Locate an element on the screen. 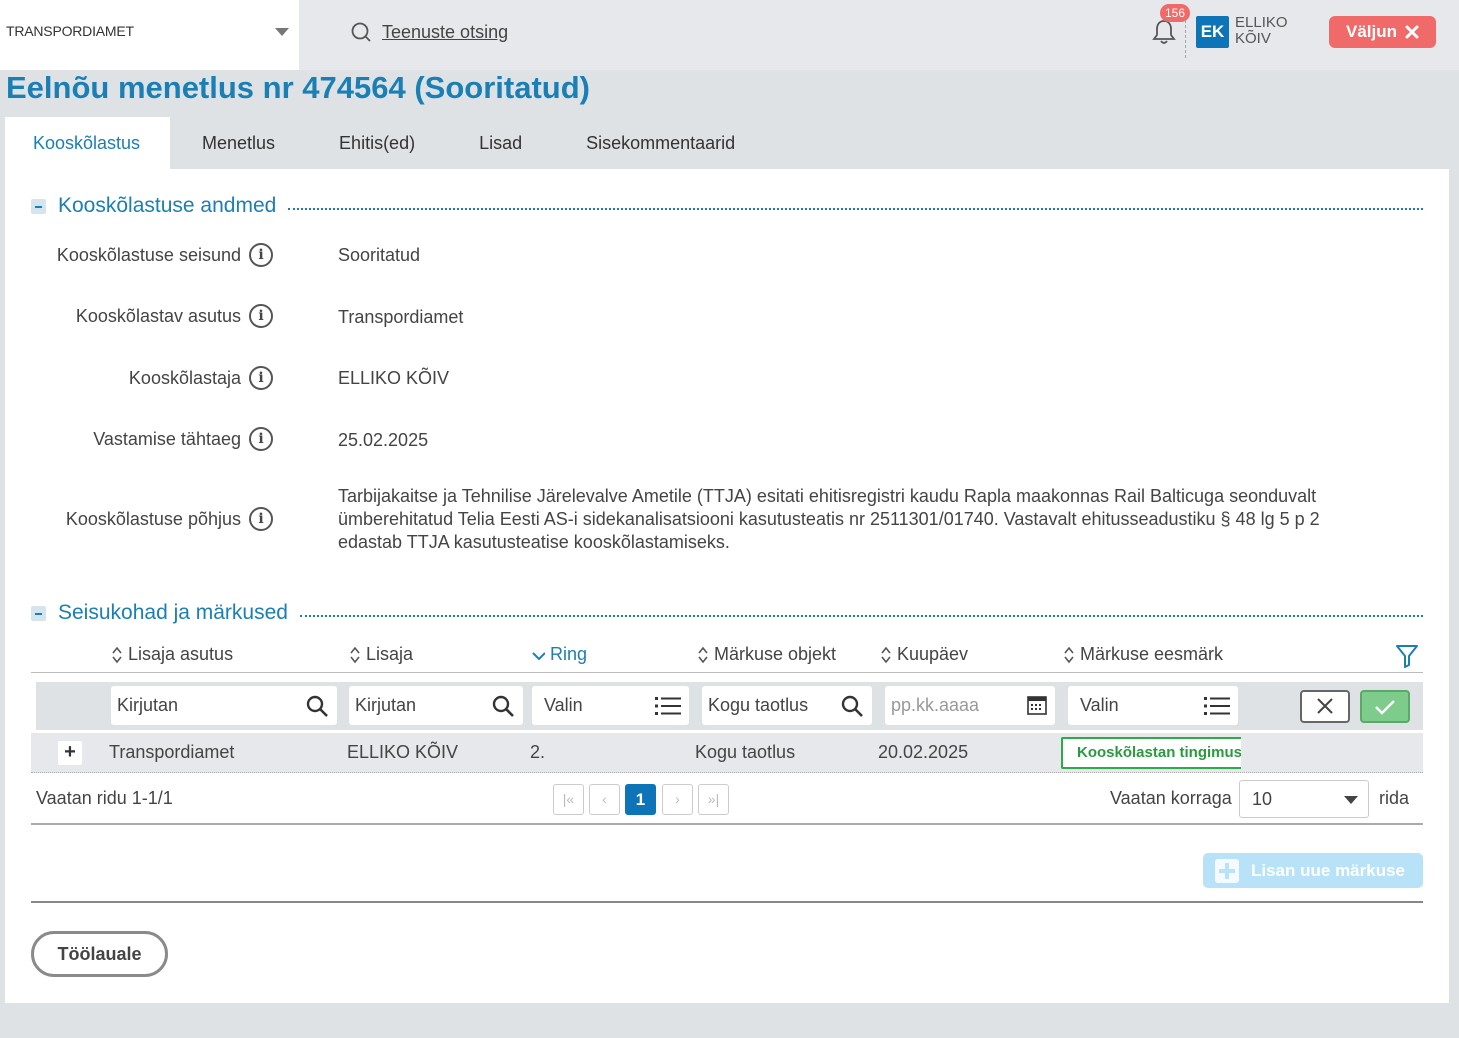 The width and height of the screenshot is (1459, 1038). next-page-button: › is located at coordinates (677, 799).